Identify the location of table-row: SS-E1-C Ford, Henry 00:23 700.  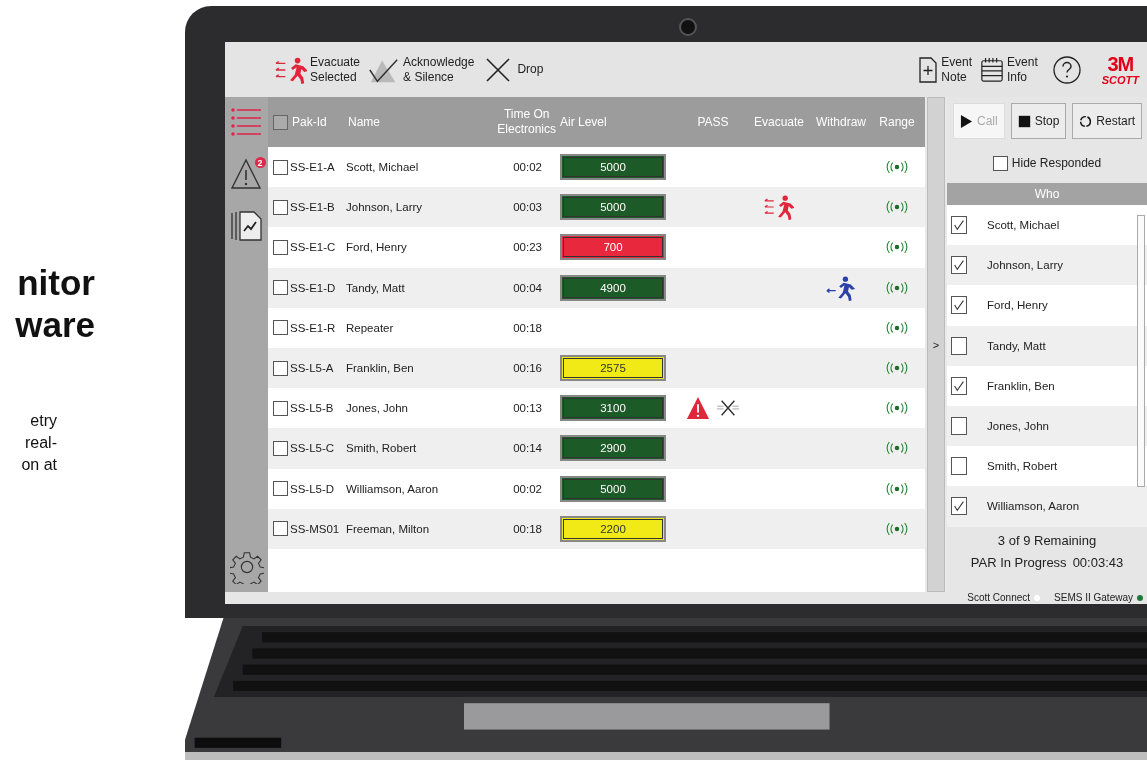
(596, 247).